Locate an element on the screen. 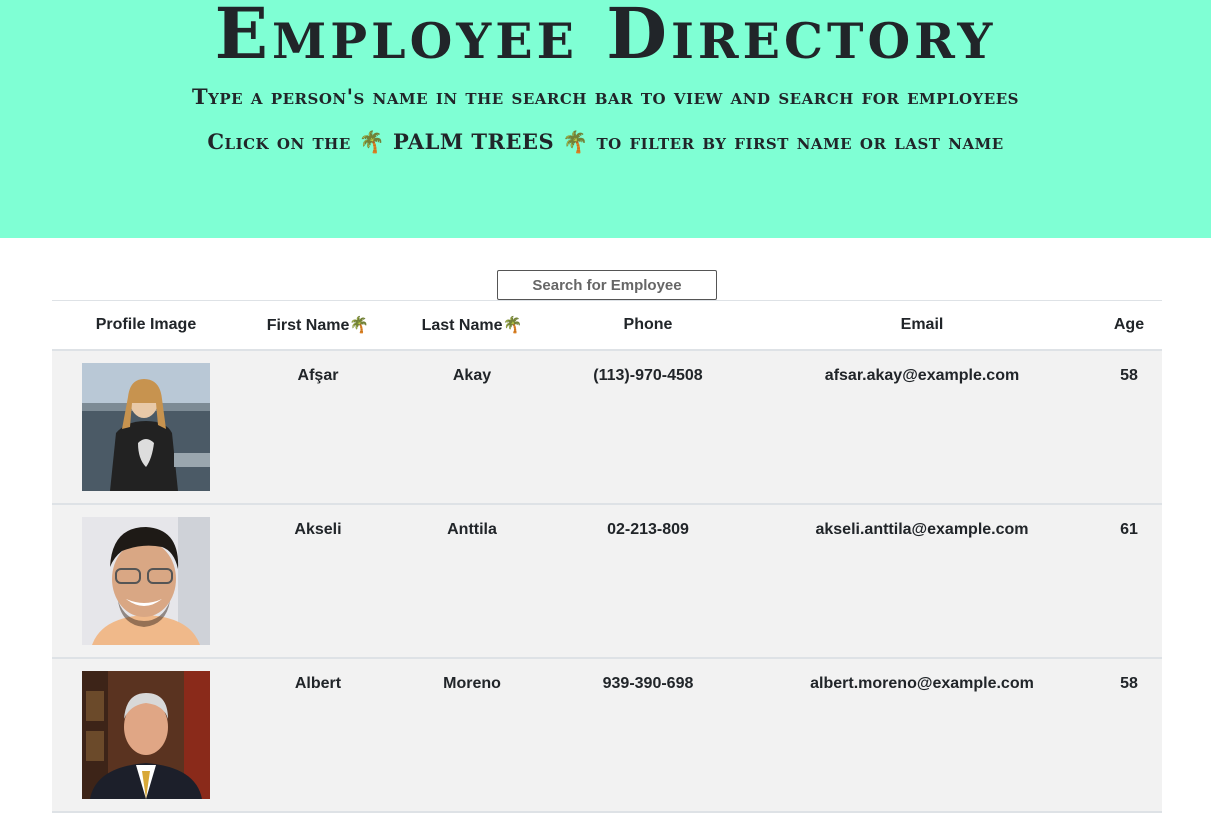 Image resolution: width=1211 pixels, height=813 pixels. first-name-header-label: First Name is located at coordinates (308, 325).